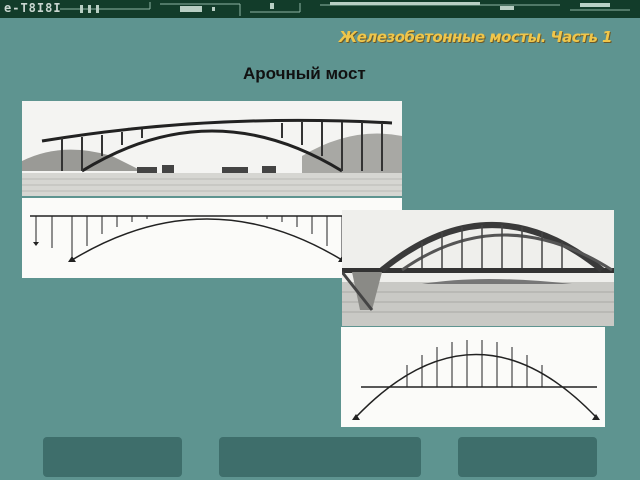  Describe the element at coordinates (212, 148) in the screenshot. I see `photo-deck-arch-bridge` at that location.